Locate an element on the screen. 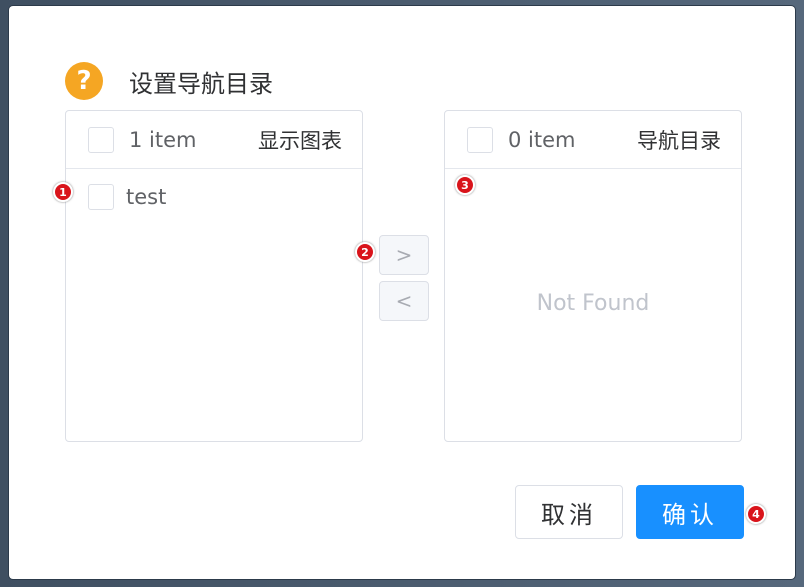 This screenshot has width=804, height=587. item-checkbox is located at coordinates (101, 197).